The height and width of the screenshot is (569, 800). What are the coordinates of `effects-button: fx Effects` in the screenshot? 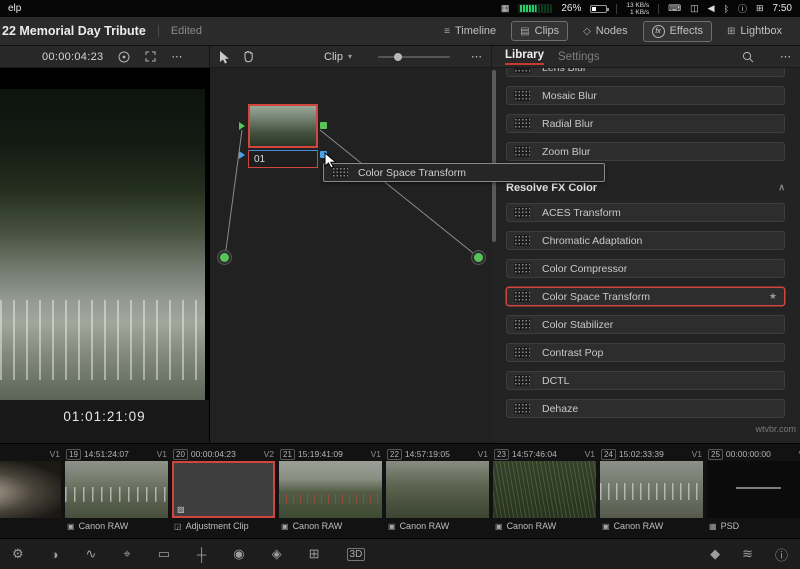 It's located at (677, 31).